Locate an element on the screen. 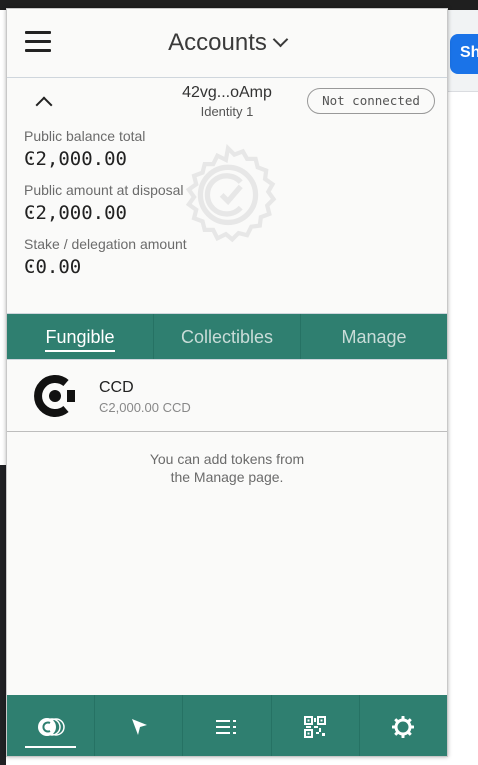 This screenshot has width=478, height=765. background-share-button: Sh is located at coordinates (464, 54).